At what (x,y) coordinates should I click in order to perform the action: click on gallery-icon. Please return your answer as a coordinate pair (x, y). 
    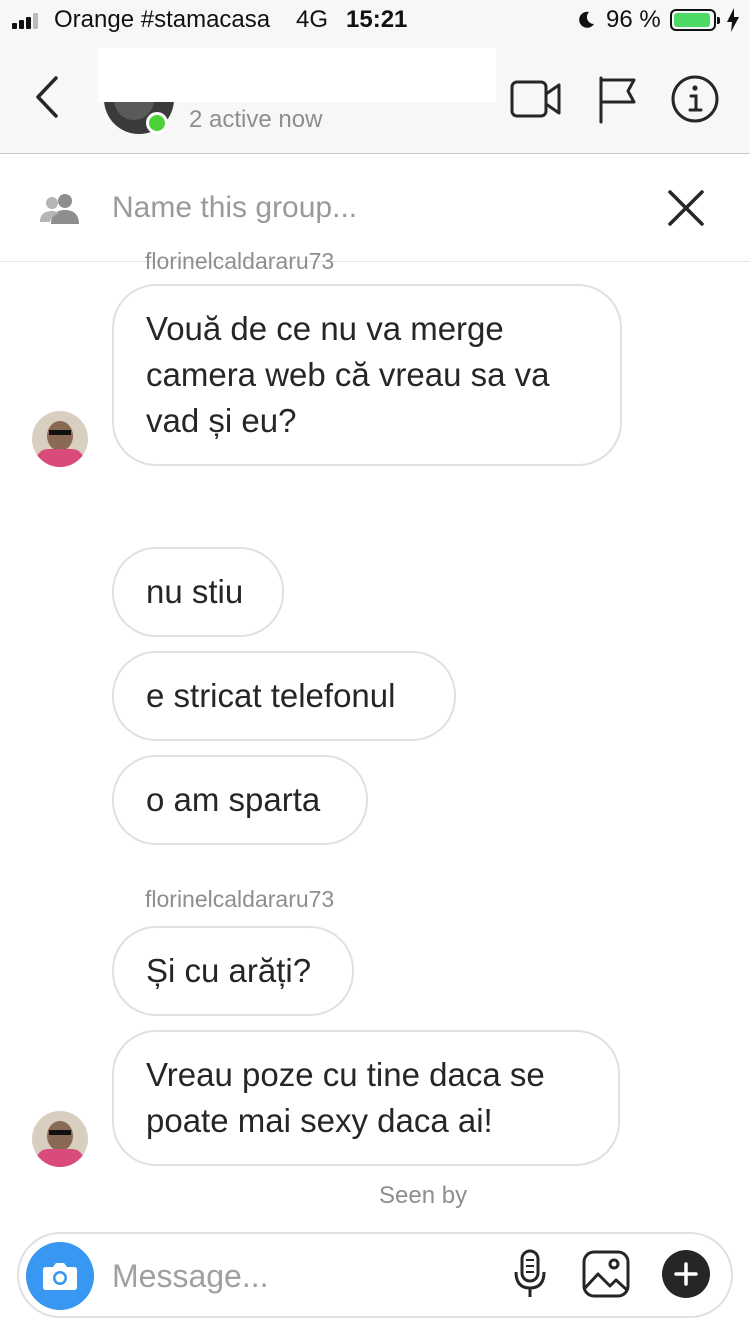
    Looking at the image, I should click on (606, 1274).